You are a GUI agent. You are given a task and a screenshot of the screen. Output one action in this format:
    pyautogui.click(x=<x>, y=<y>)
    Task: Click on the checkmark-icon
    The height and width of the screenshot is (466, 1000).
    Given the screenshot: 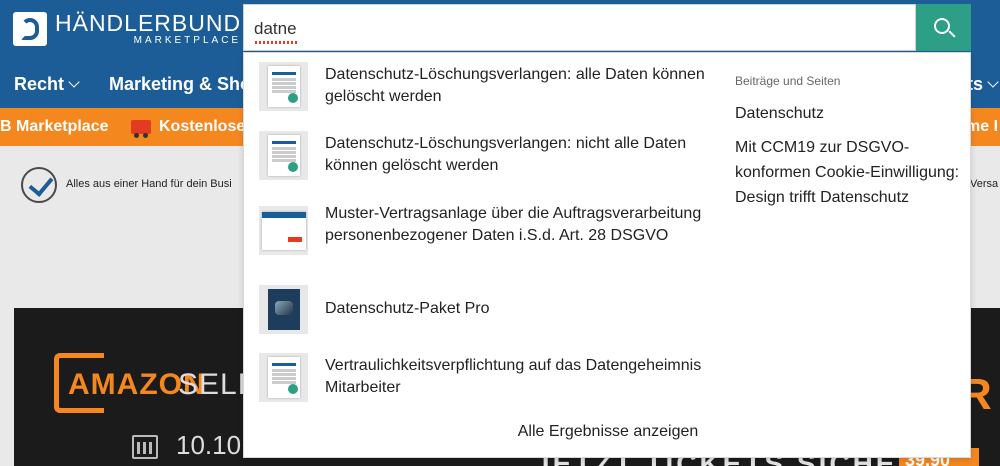 What is the action you would take?
    pyautogui.click(x=39, y=185)
    